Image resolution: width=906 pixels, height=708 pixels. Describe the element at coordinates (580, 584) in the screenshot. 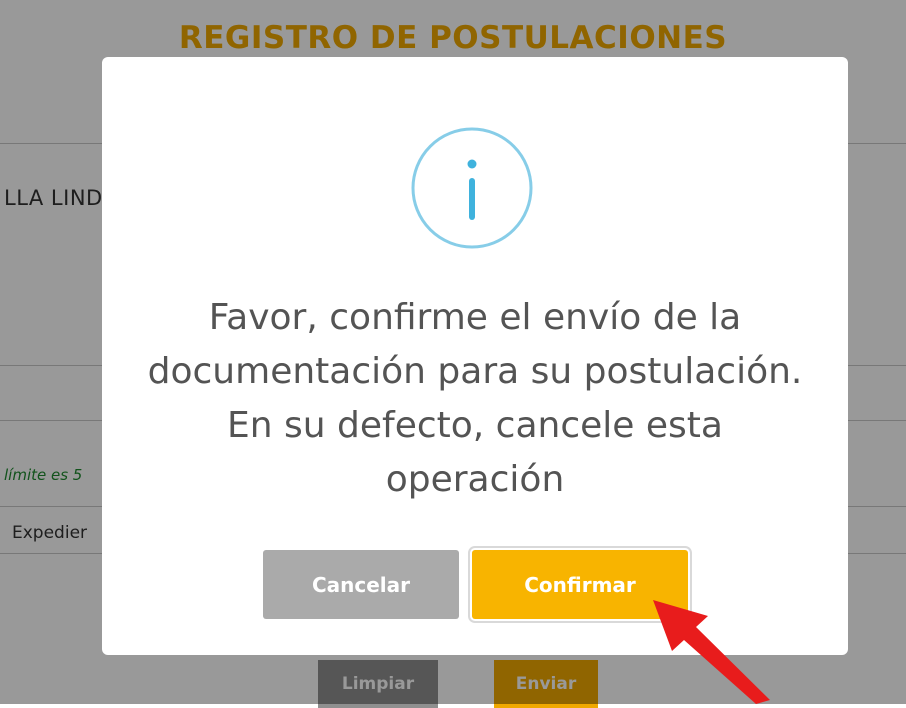

I see `confirm-button: Confirmar` at that location.